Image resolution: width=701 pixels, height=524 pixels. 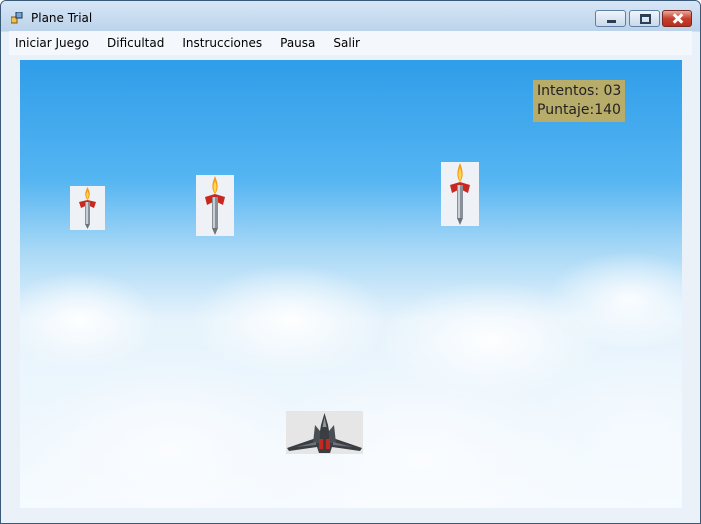 I want to click on attempts-label: Intentos: 03, so click(x=579, y=91).